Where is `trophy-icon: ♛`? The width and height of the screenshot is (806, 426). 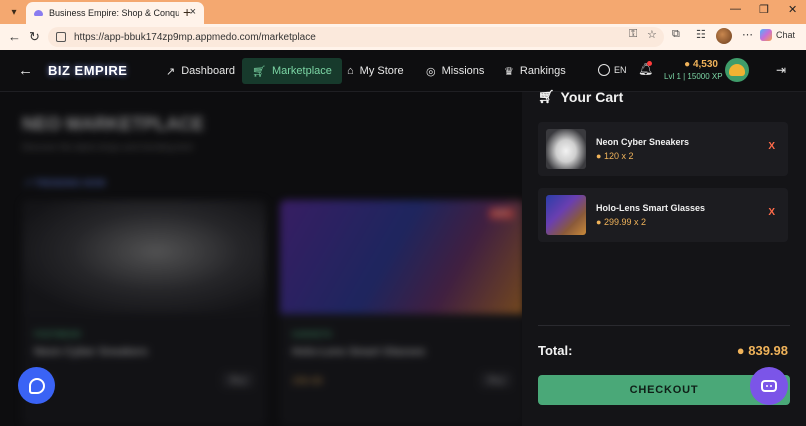 trophy-icon: ♛ is located at coordinates (509, 71).